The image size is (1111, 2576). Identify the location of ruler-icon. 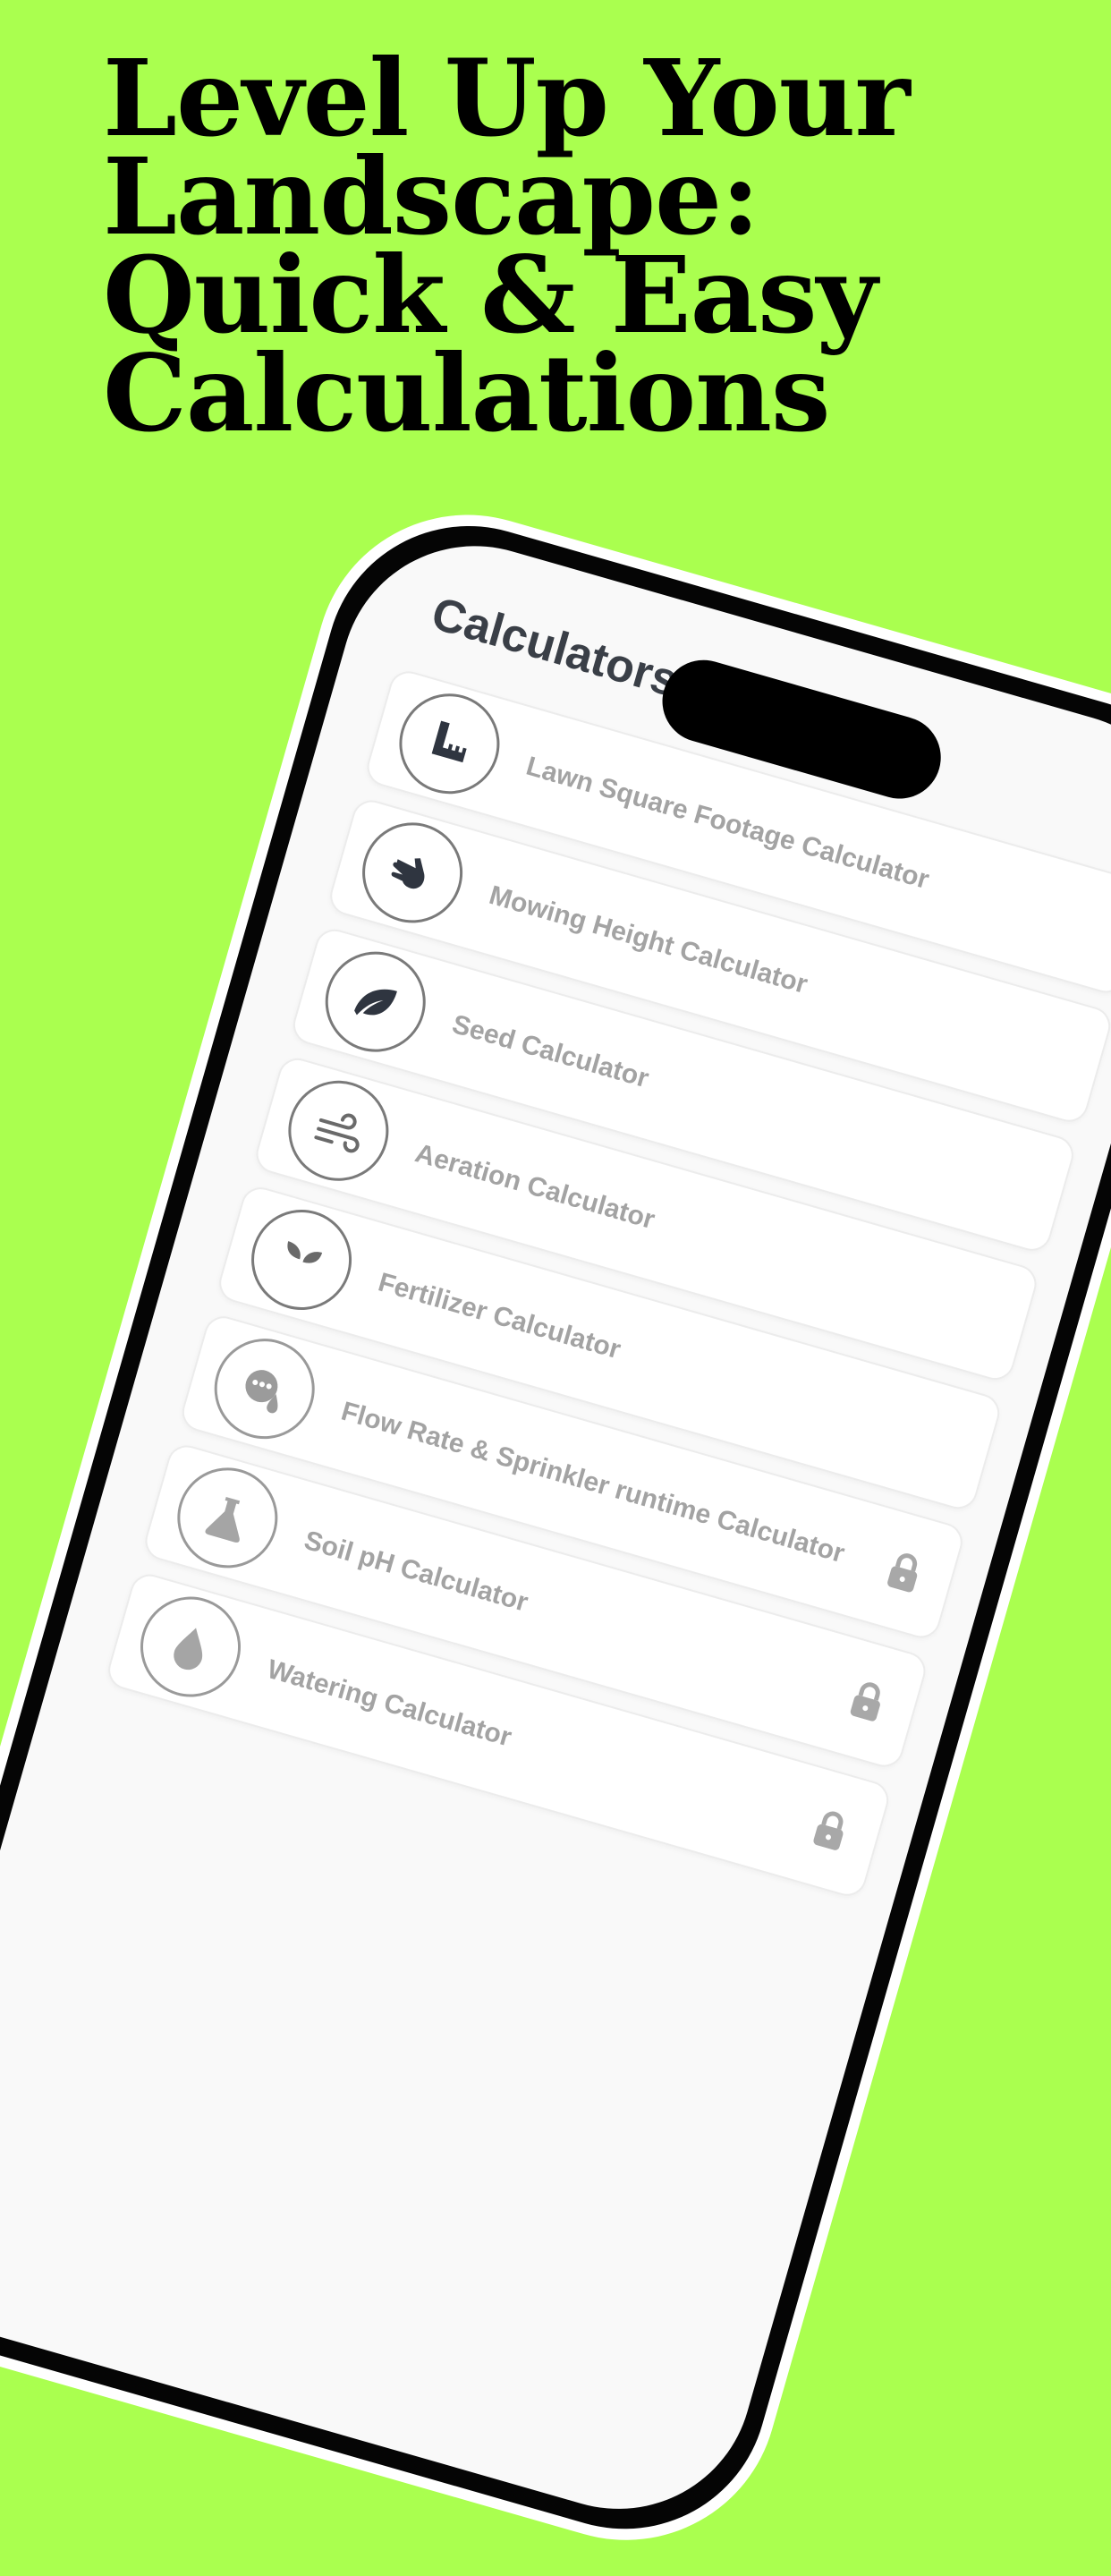
(449, 743).